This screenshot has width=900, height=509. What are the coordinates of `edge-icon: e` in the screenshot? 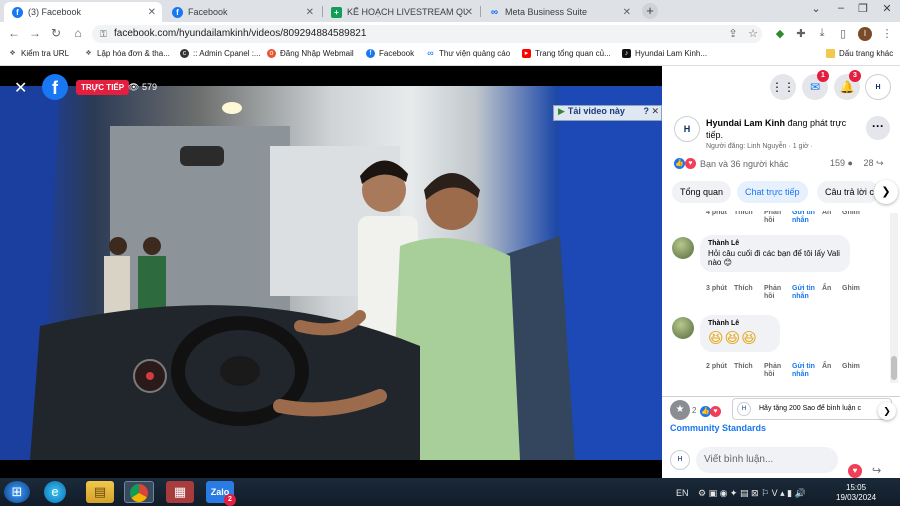 It's located at (55, 492).